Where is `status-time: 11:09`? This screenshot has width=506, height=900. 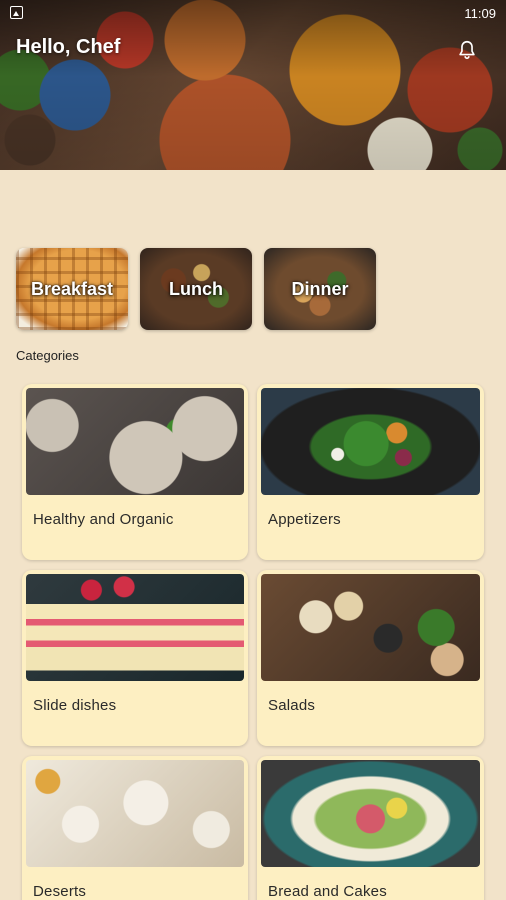 status-time: 11:09 is located at coordinates (480, 13).